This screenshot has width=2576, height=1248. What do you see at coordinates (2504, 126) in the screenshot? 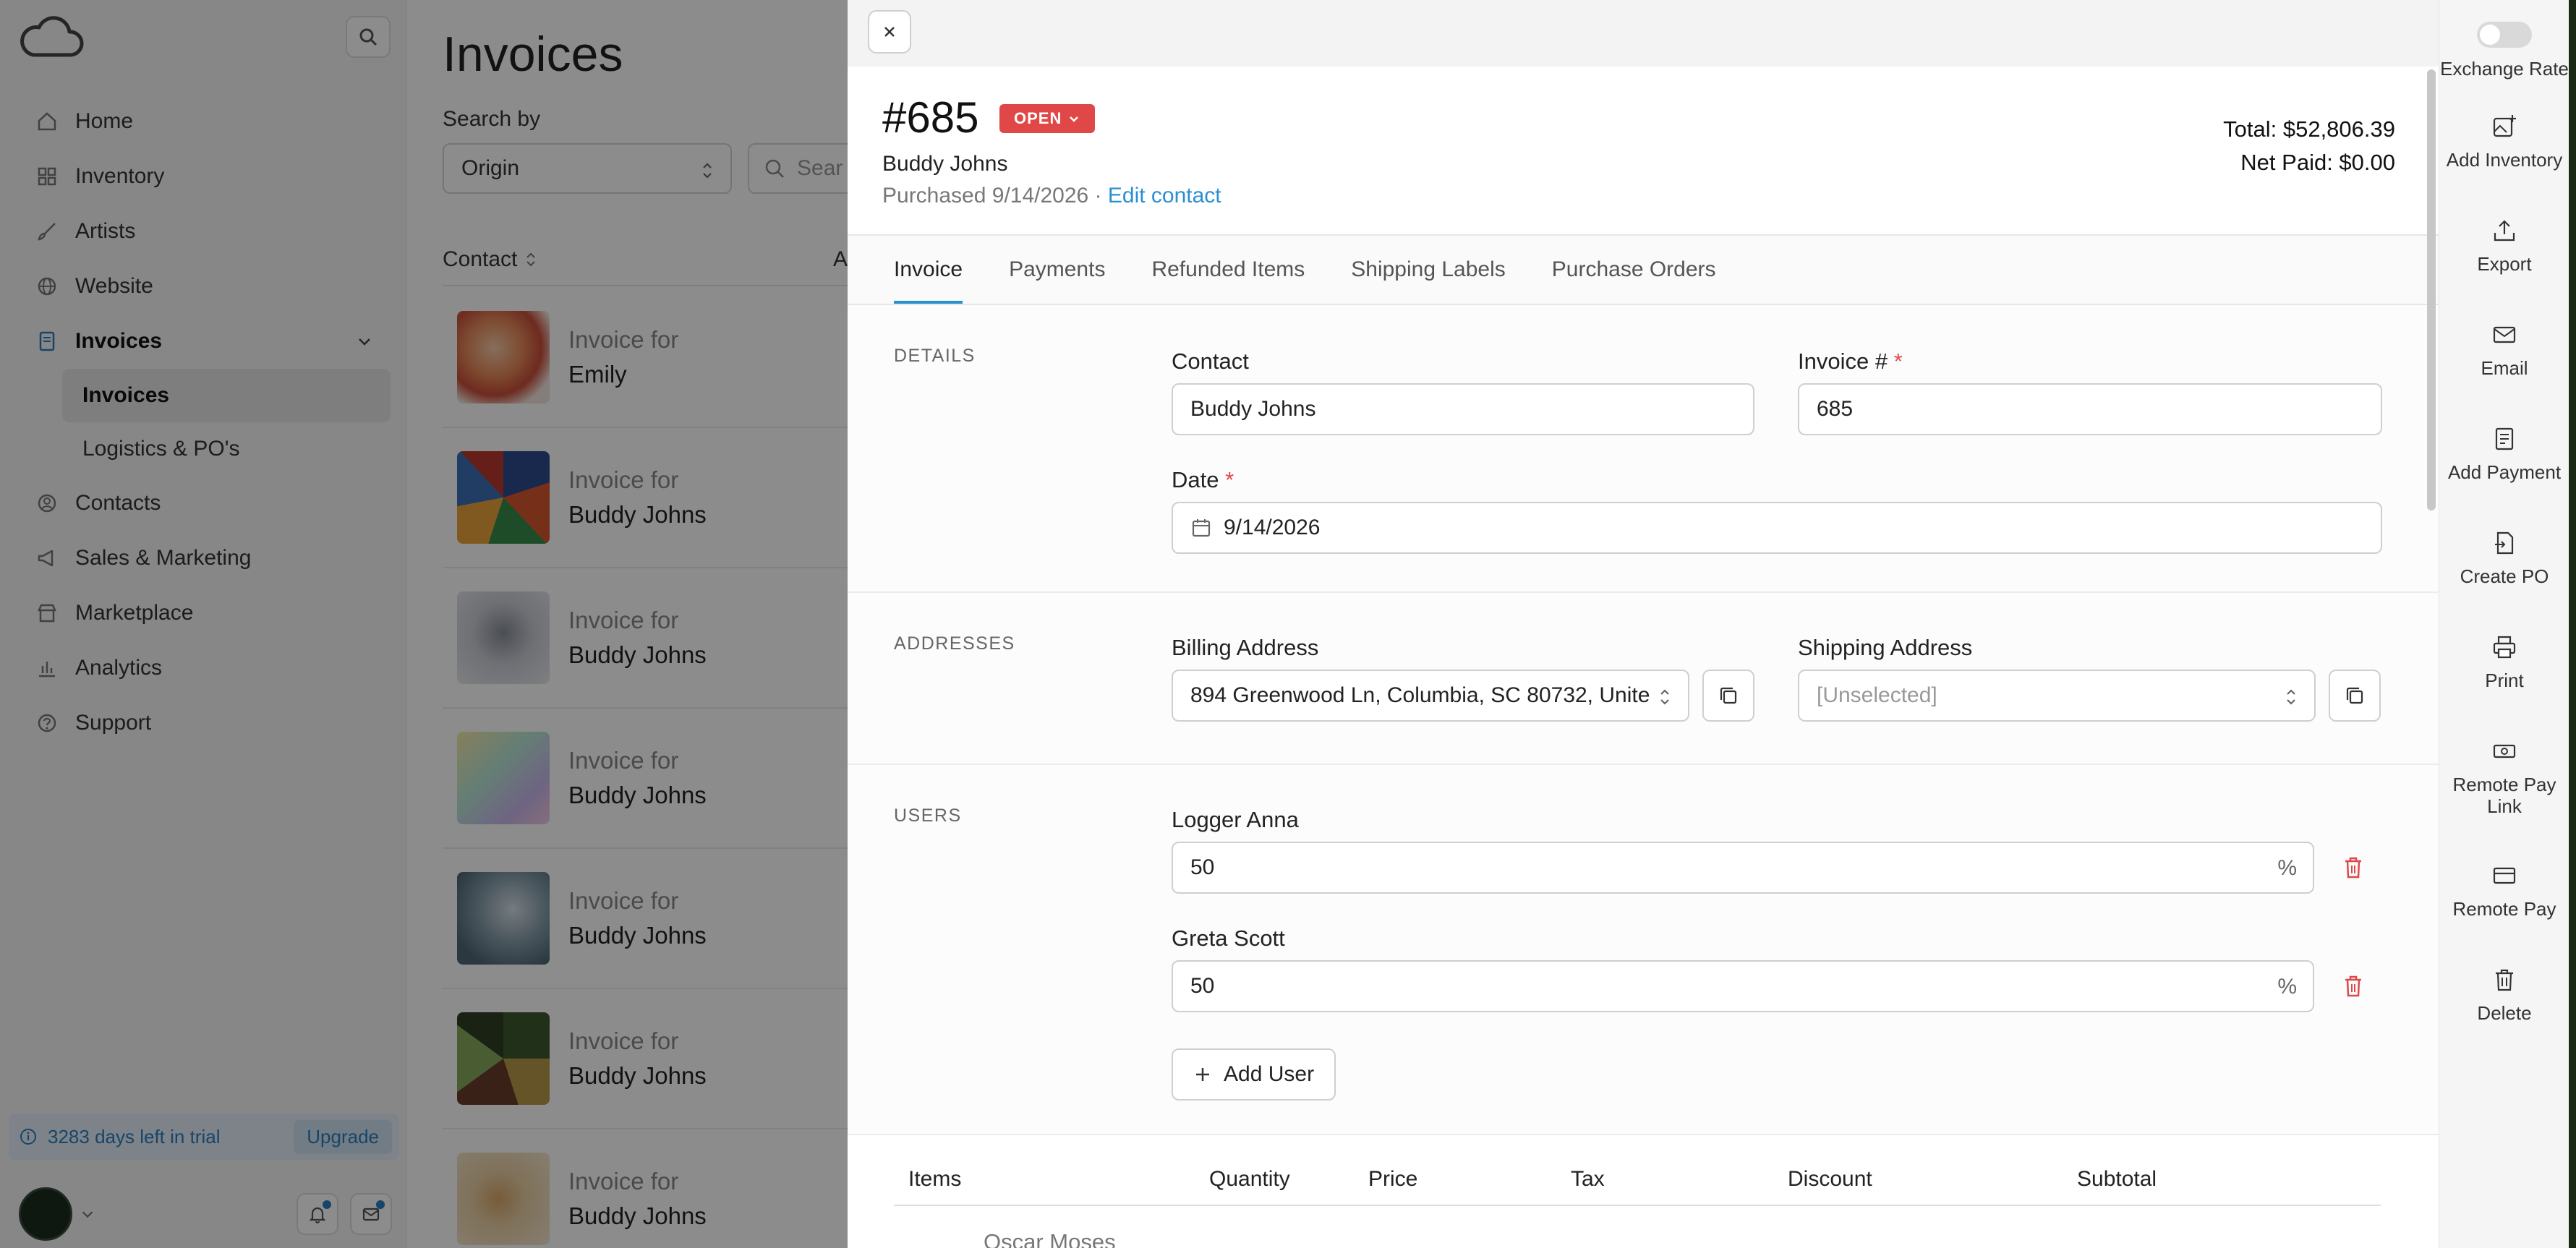
I see `add-image-icon` at bounding box center [2504, 126].